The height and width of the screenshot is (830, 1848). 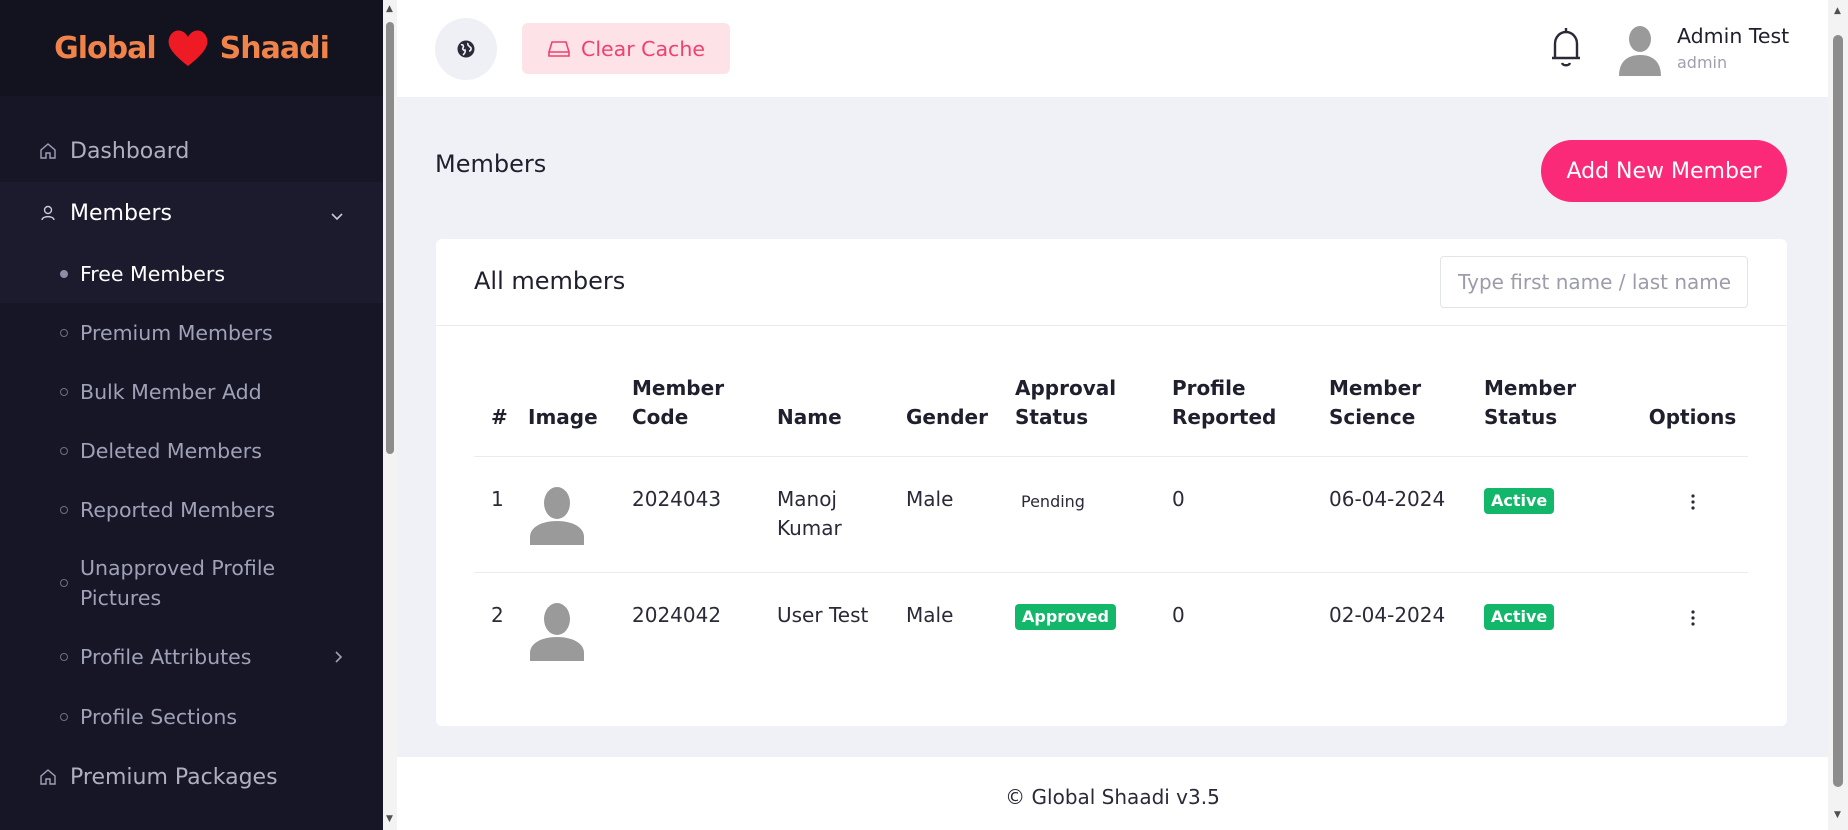 I want to click on footer: © Global Shaadi v3.5, so click(x=1112, y=793).